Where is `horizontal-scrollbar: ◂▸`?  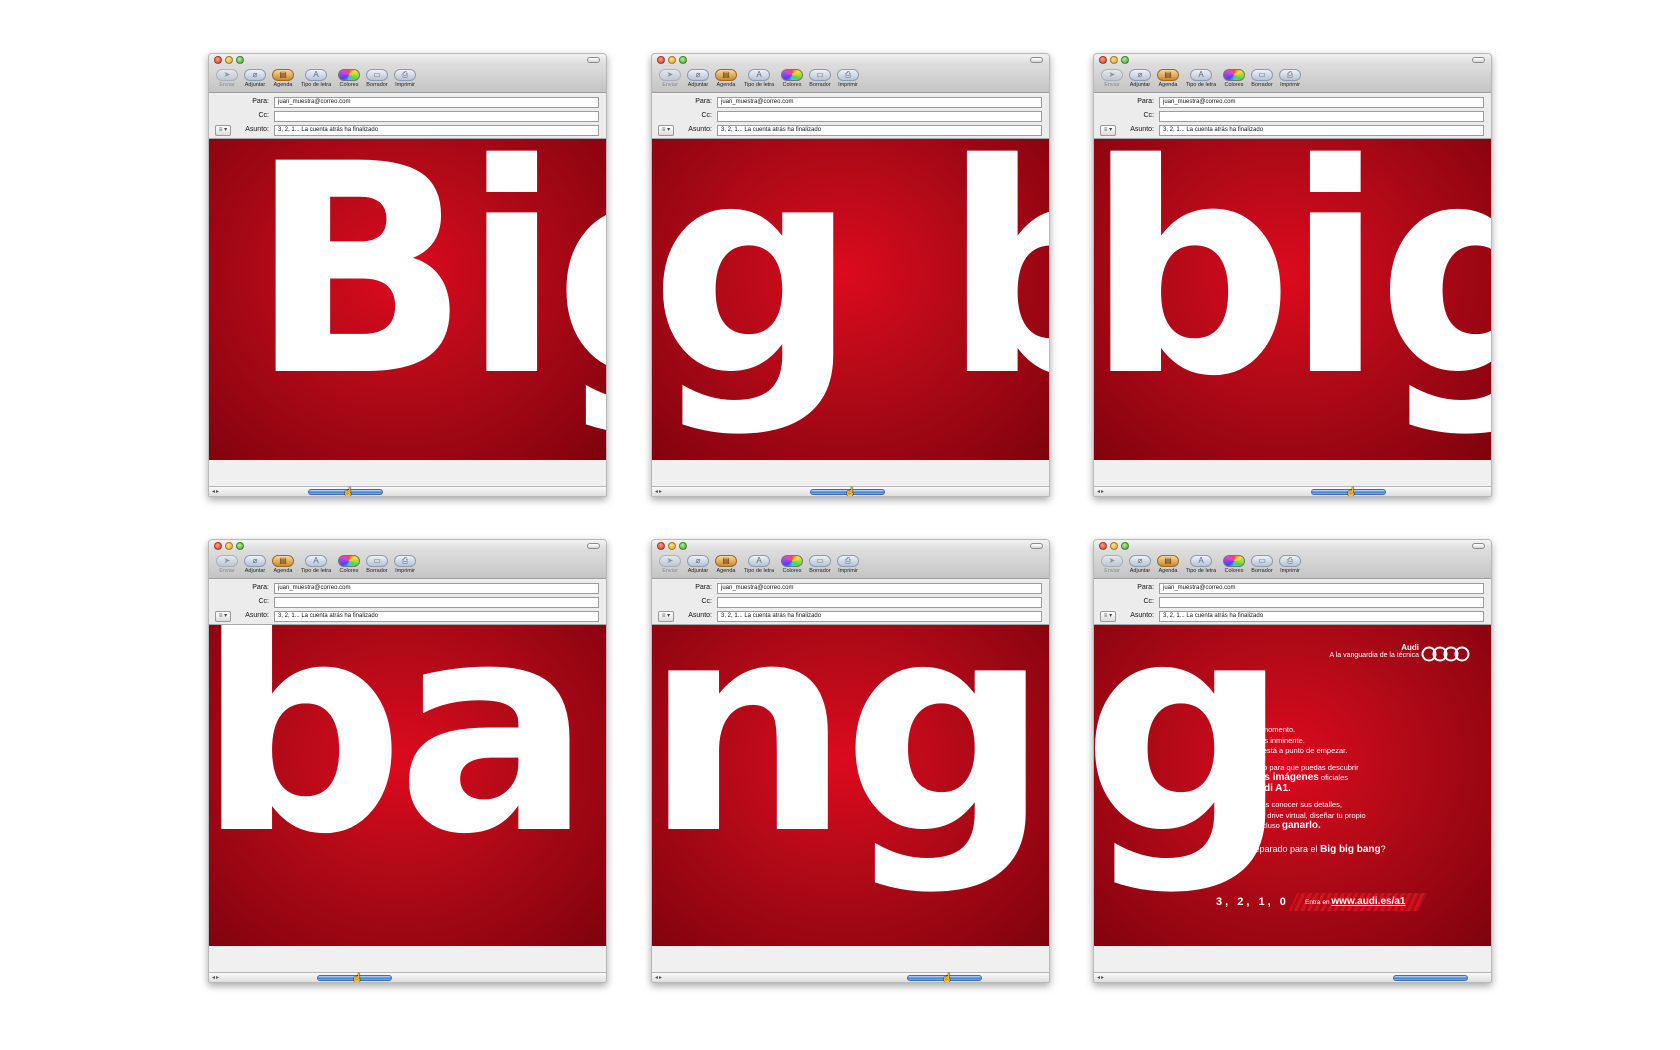 horizontal-scrollbar: ◂▸ is located at coordinates (1292, 977).